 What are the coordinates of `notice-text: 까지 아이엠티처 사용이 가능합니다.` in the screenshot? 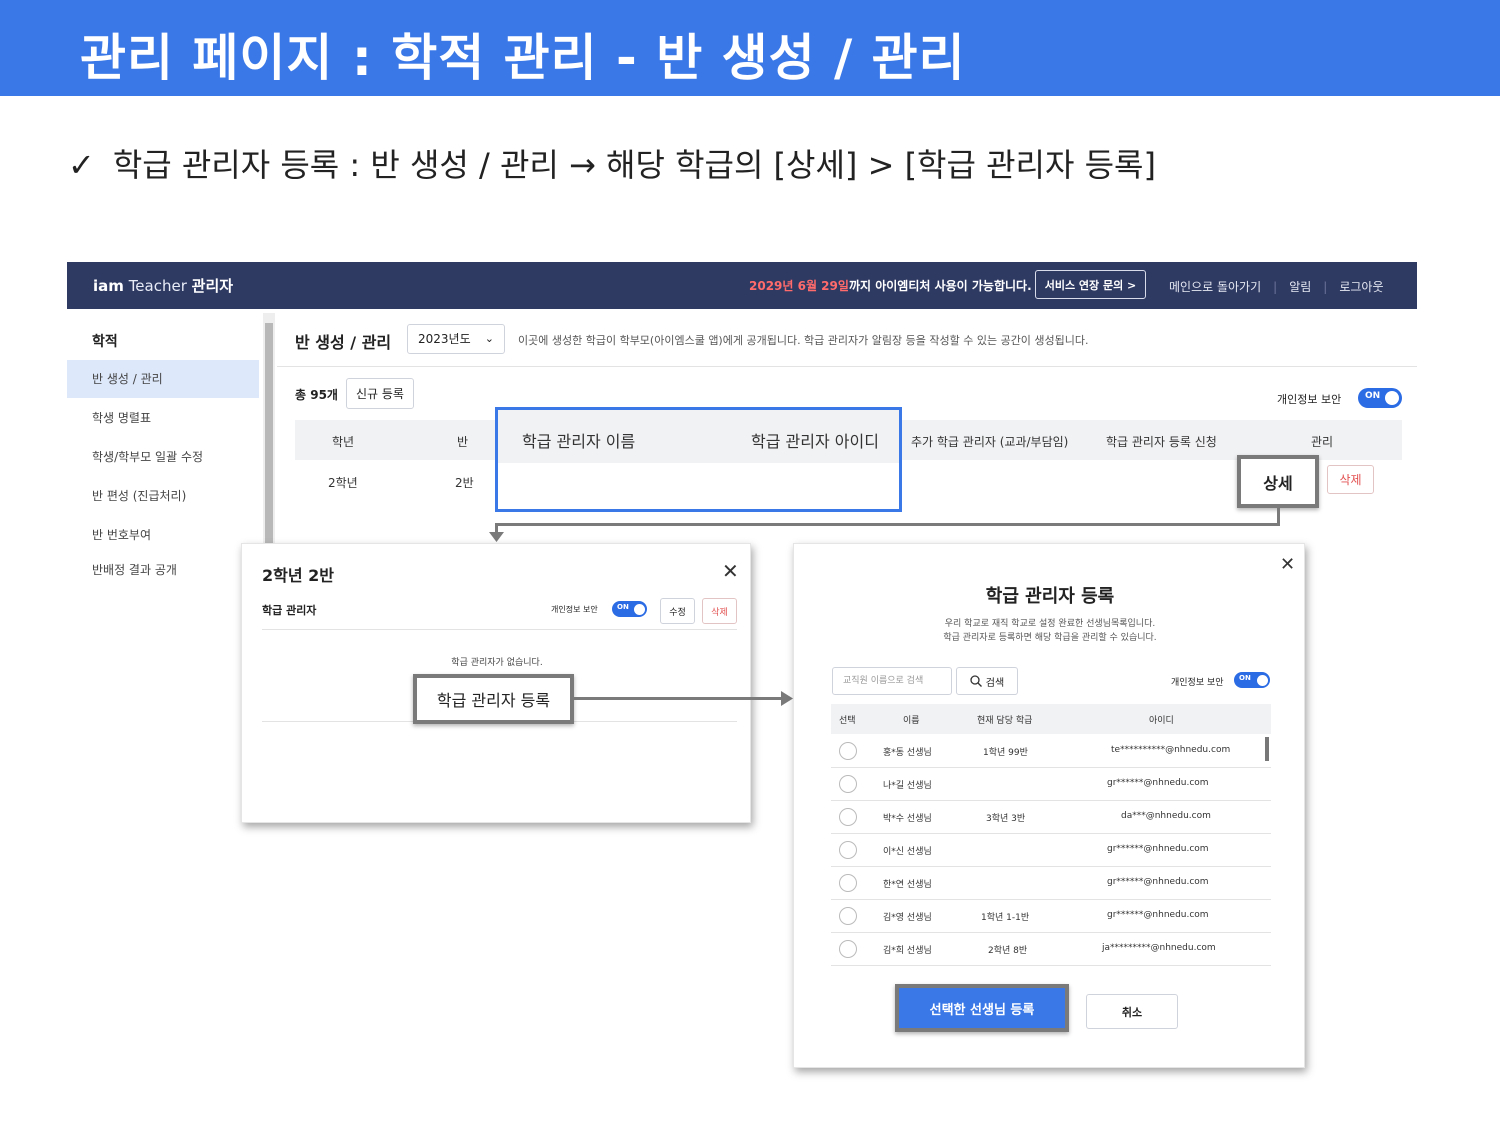 It's located at (940, 286).